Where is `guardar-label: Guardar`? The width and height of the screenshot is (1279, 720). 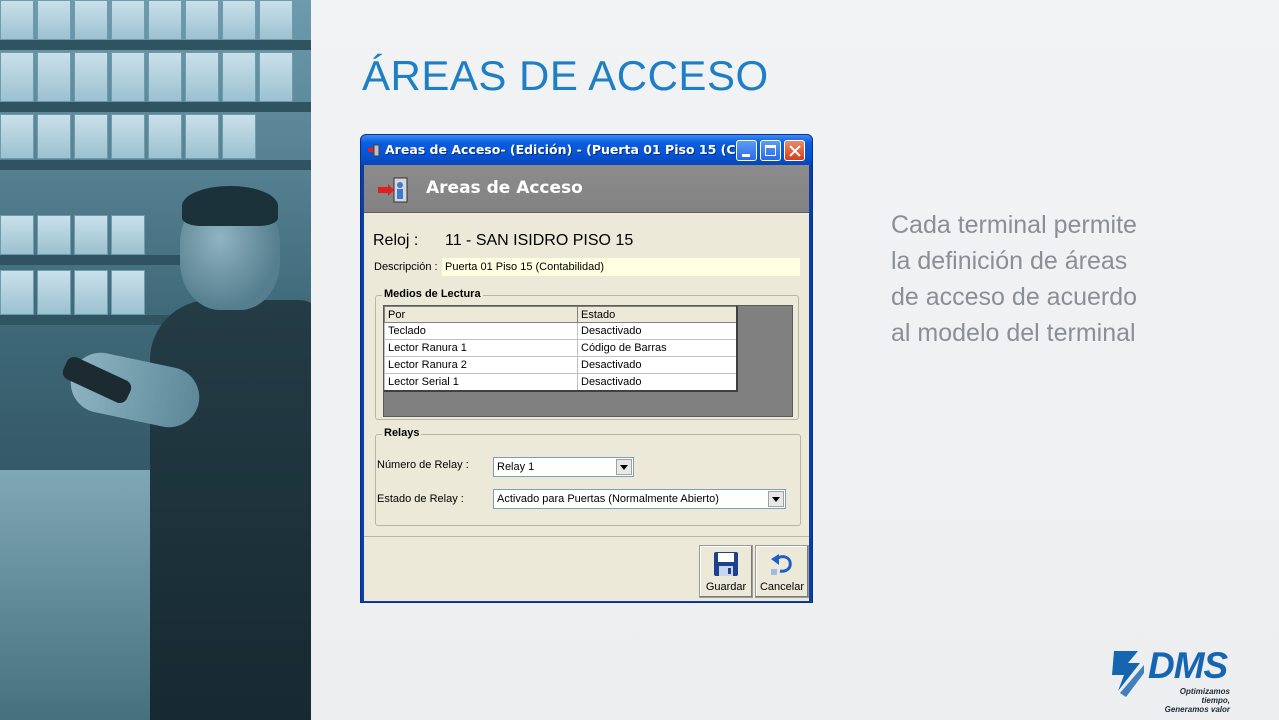 guardar-label: Guardar is located at coordinates (726, 587).